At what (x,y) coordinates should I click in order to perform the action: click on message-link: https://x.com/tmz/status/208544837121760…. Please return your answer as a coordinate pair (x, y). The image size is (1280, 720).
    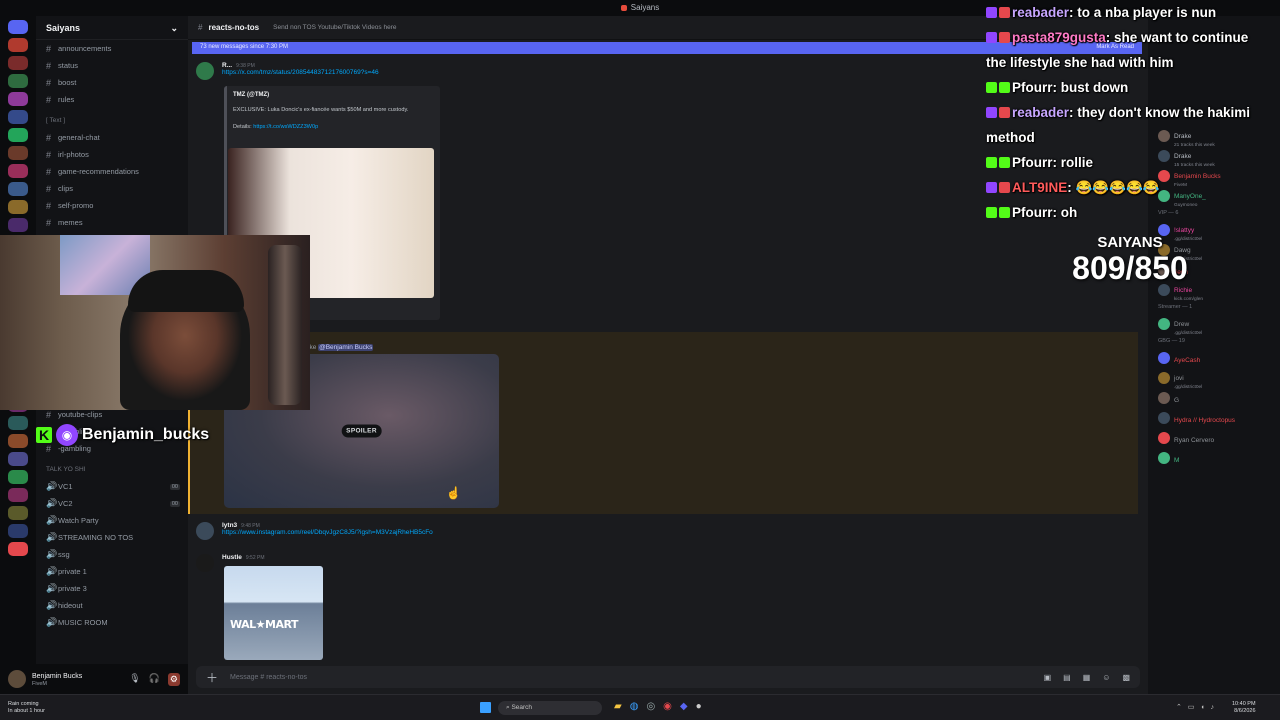
    Looking at the image, I should click on (300, 72).